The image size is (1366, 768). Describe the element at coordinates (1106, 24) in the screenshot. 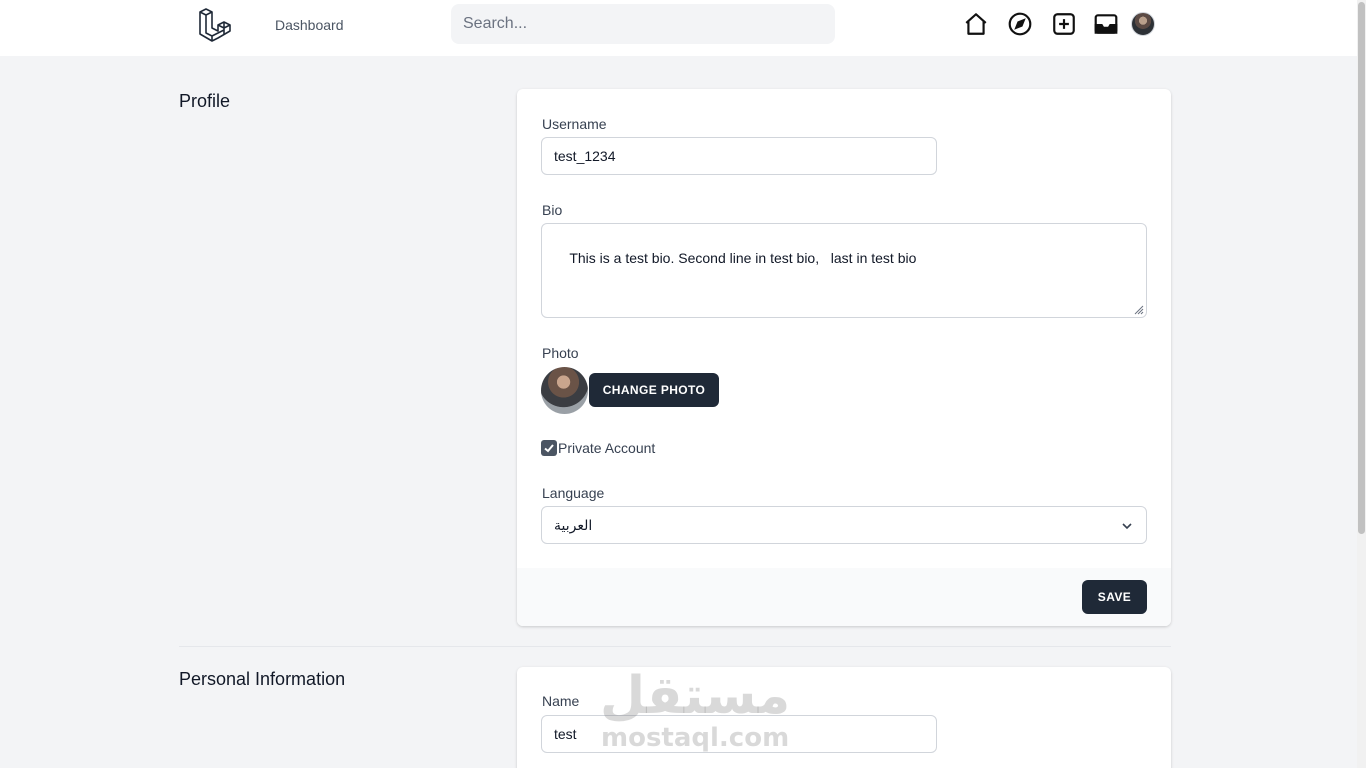

I see `inbox-icon` at that location.